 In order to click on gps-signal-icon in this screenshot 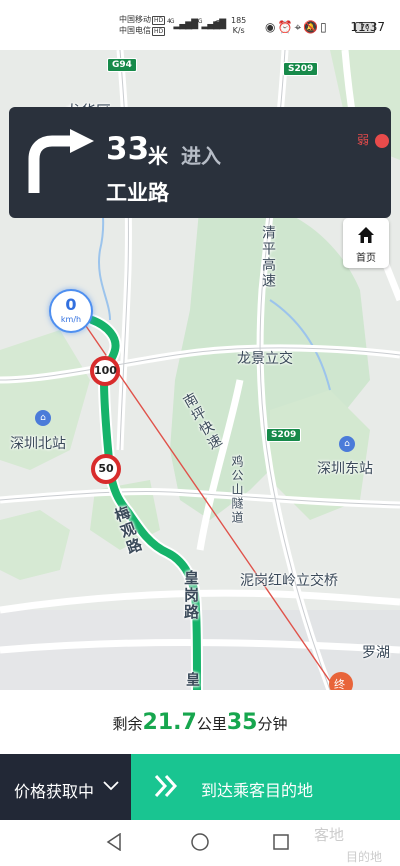, I will do `click(381, 140)`.